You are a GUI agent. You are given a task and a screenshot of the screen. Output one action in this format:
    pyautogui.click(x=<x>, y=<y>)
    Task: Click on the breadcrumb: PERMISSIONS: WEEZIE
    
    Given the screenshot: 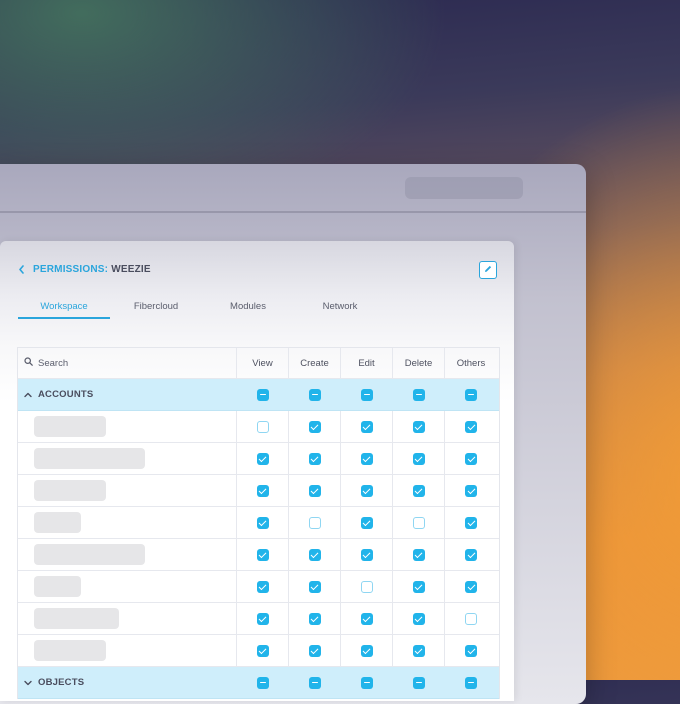 What is the action you would take?
    pyautogui.click(x=84, y=269)
    